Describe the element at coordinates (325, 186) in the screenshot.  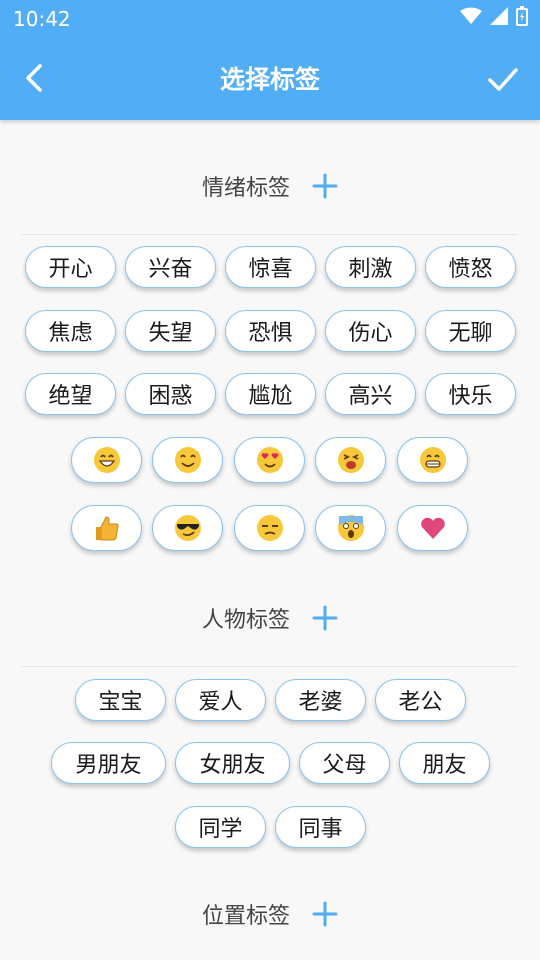
I see `add-mood-tag-icon` at that location.